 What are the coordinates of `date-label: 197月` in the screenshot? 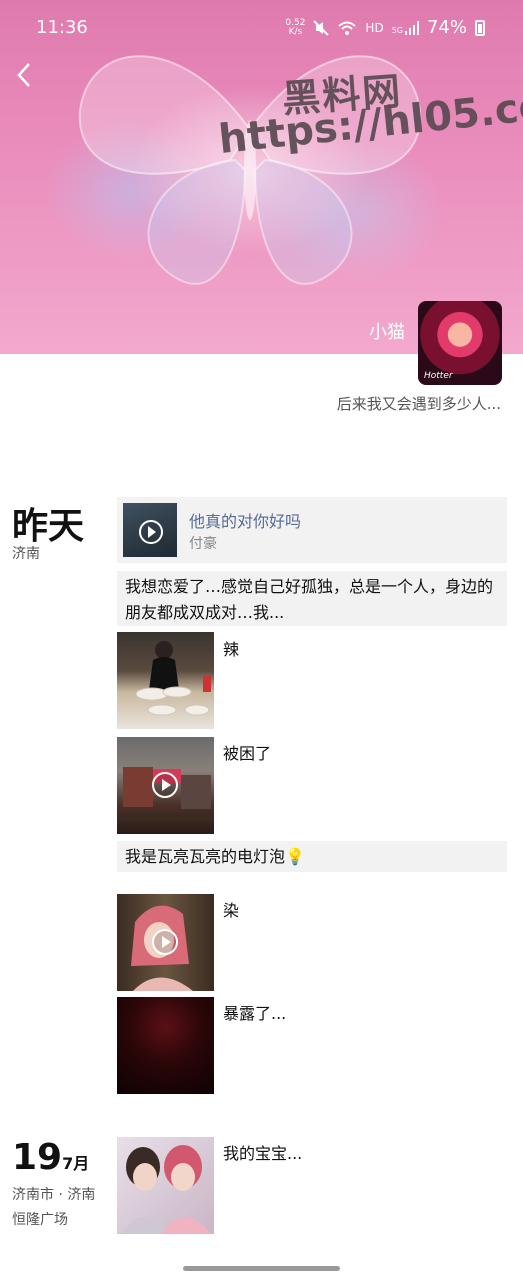 It's located at (50, 1157).